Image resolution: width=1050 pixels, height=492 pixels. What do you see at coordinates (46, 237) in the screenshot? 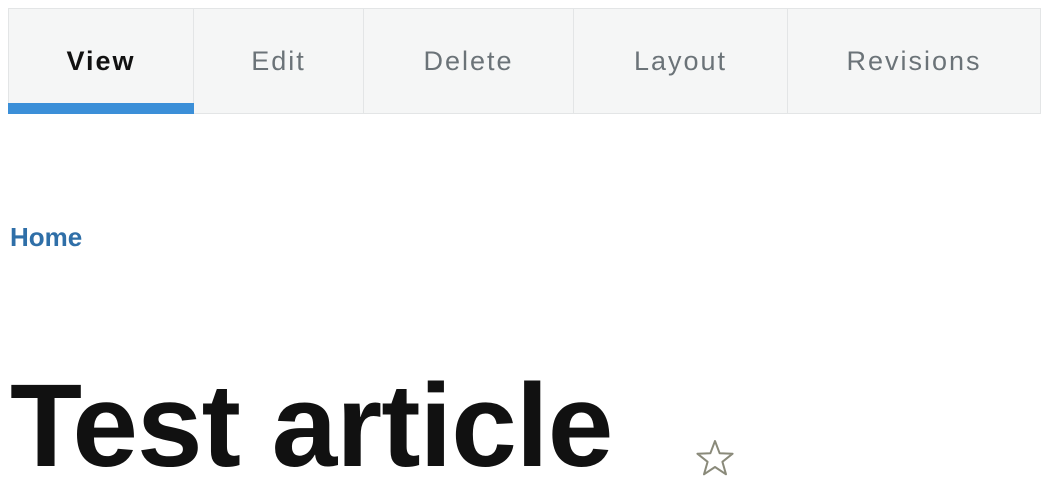
I see `breadcrumb-home-link: Home` at bounding box center [46, 237].